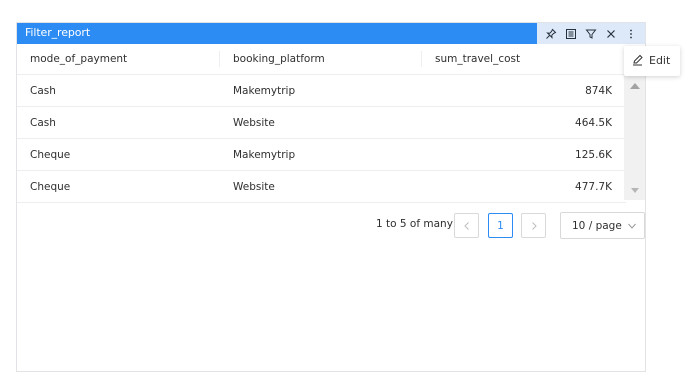 This screenshot has width=687, height=385. I want to click on pagination-range-text: 1 to 5 of many, so click(414, 224).